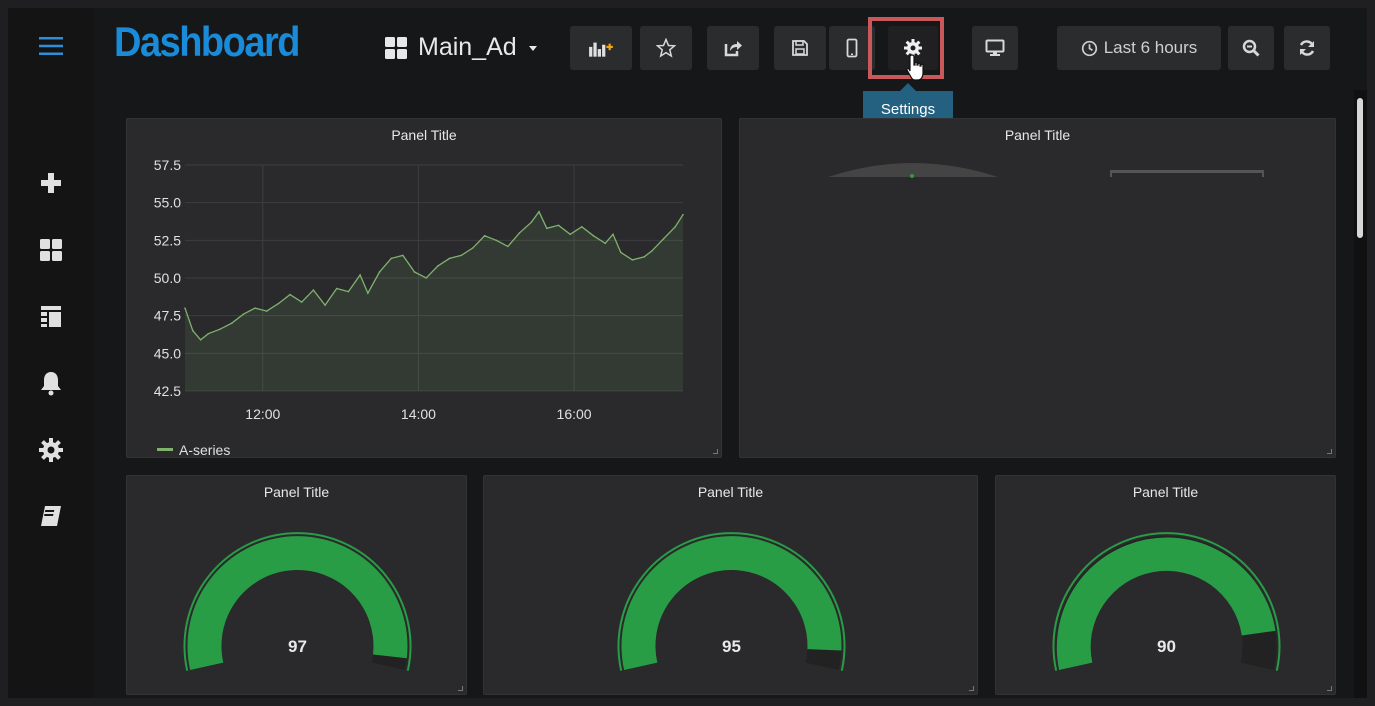  Describe the element at coordinates (165, 449) in the screenshot. I see `legend-swatch` at that location.